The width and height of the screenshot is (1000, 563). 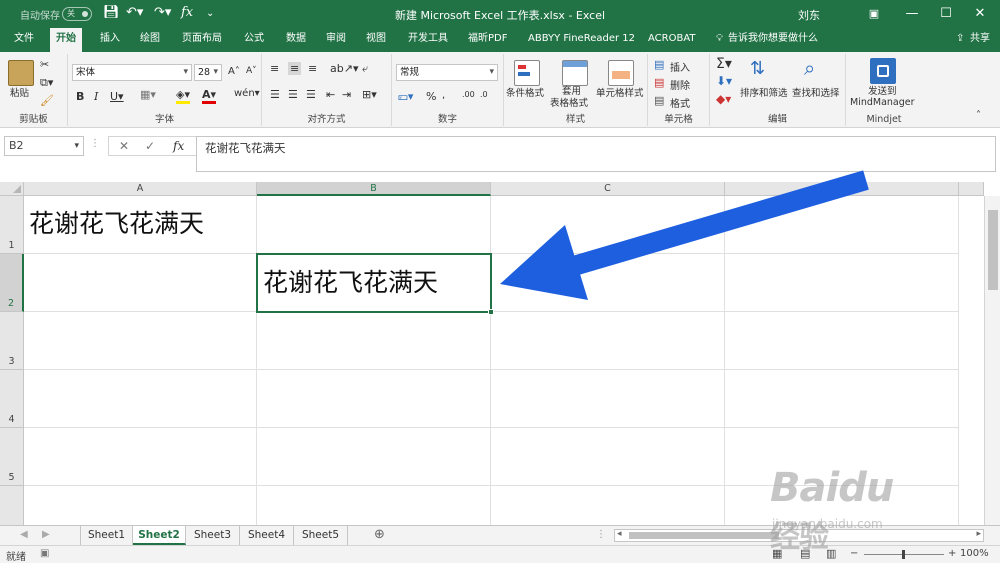 What do you see at coordinates (24, 40) in the screenshot?
I see `tab-file: 文件` at bounding box center [24, 40].